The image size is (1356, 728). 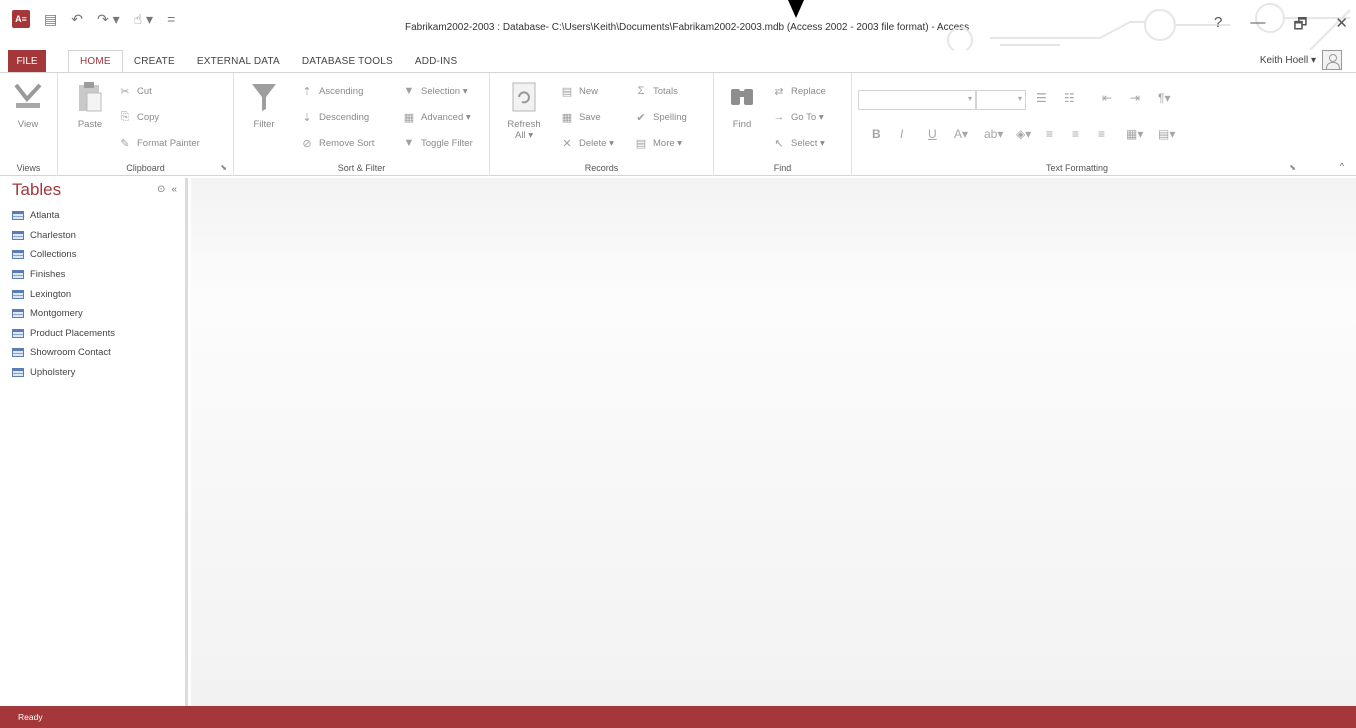 I want to click on numbering-icon: ☷, so click(x=1069, y=98).